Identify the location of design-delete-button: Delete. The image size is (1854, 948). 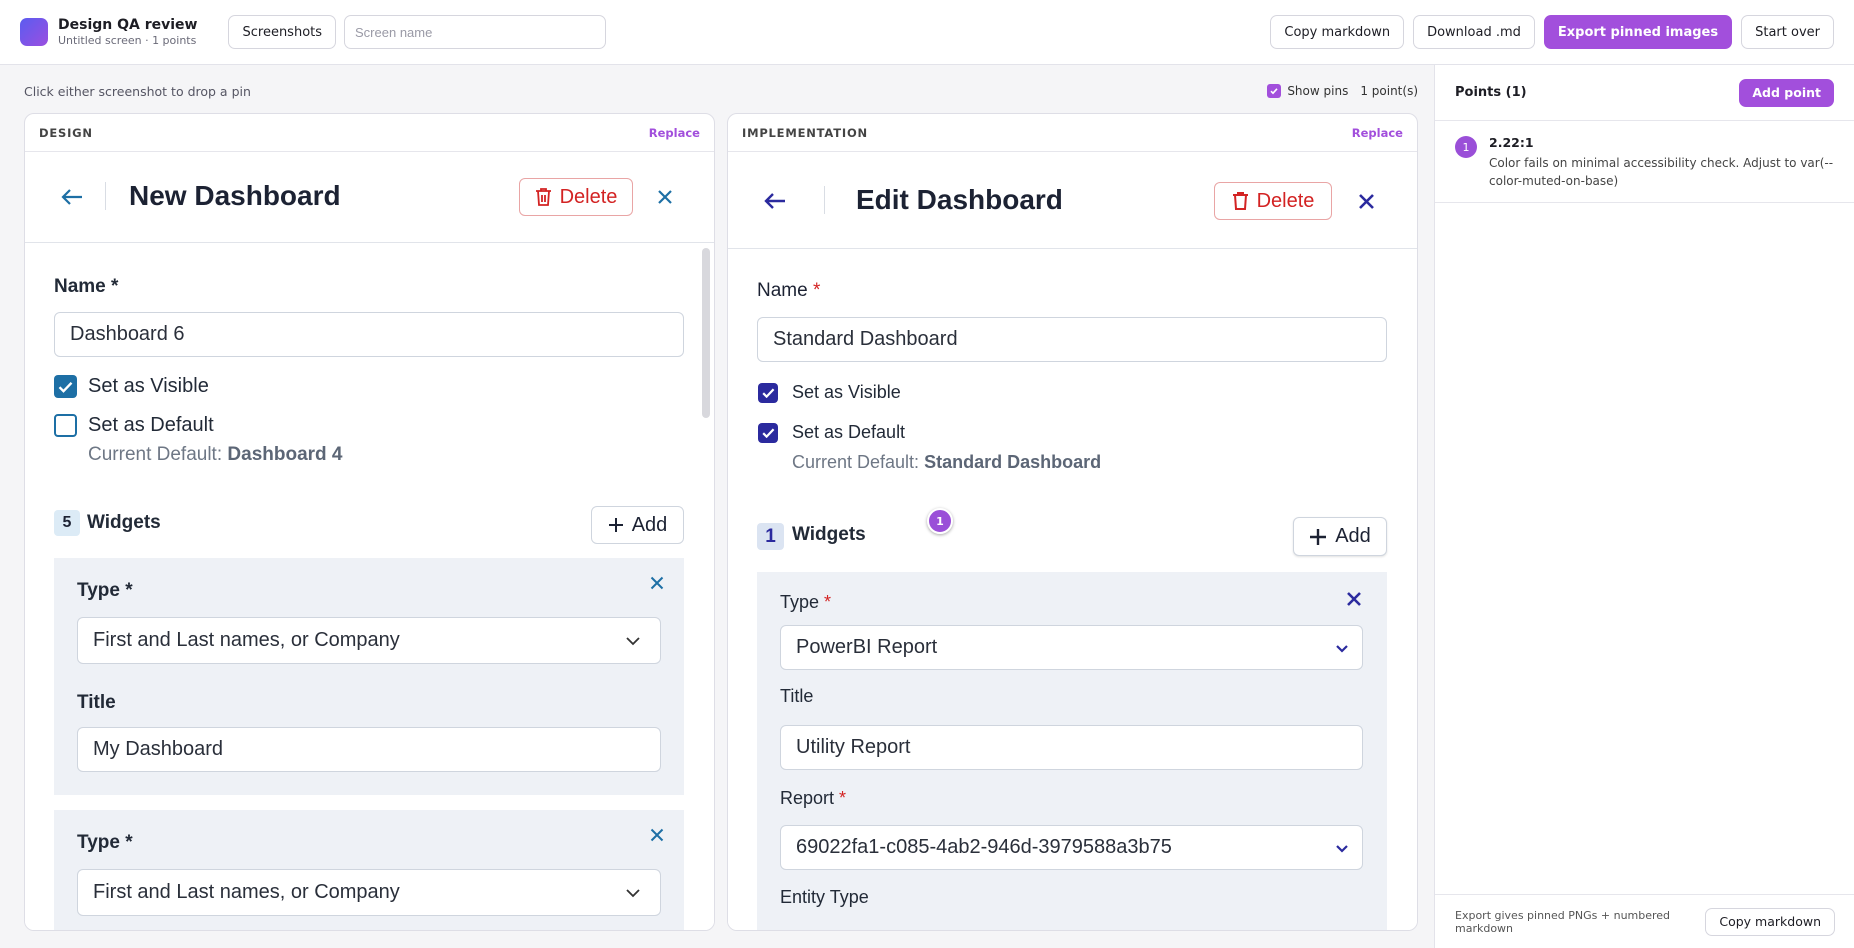
(576, 197).